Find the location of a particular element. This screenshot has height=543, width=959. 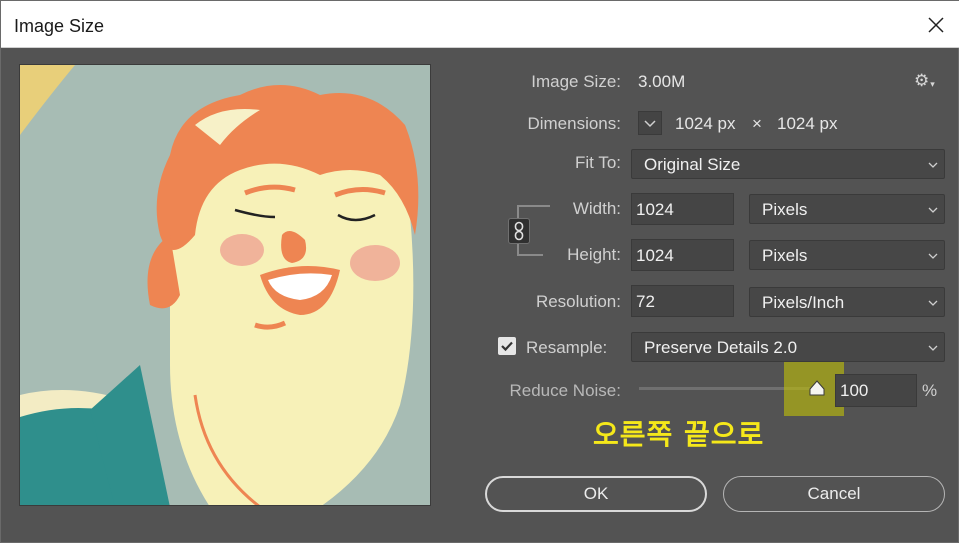

reduce-noise-input: 100 is located at coordinates (876, 390).